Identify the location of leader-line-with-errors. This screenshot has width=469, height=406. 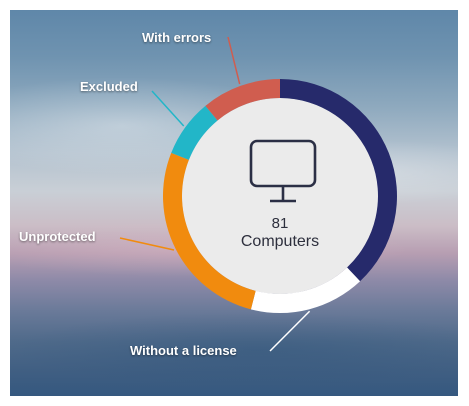
(234, 60).